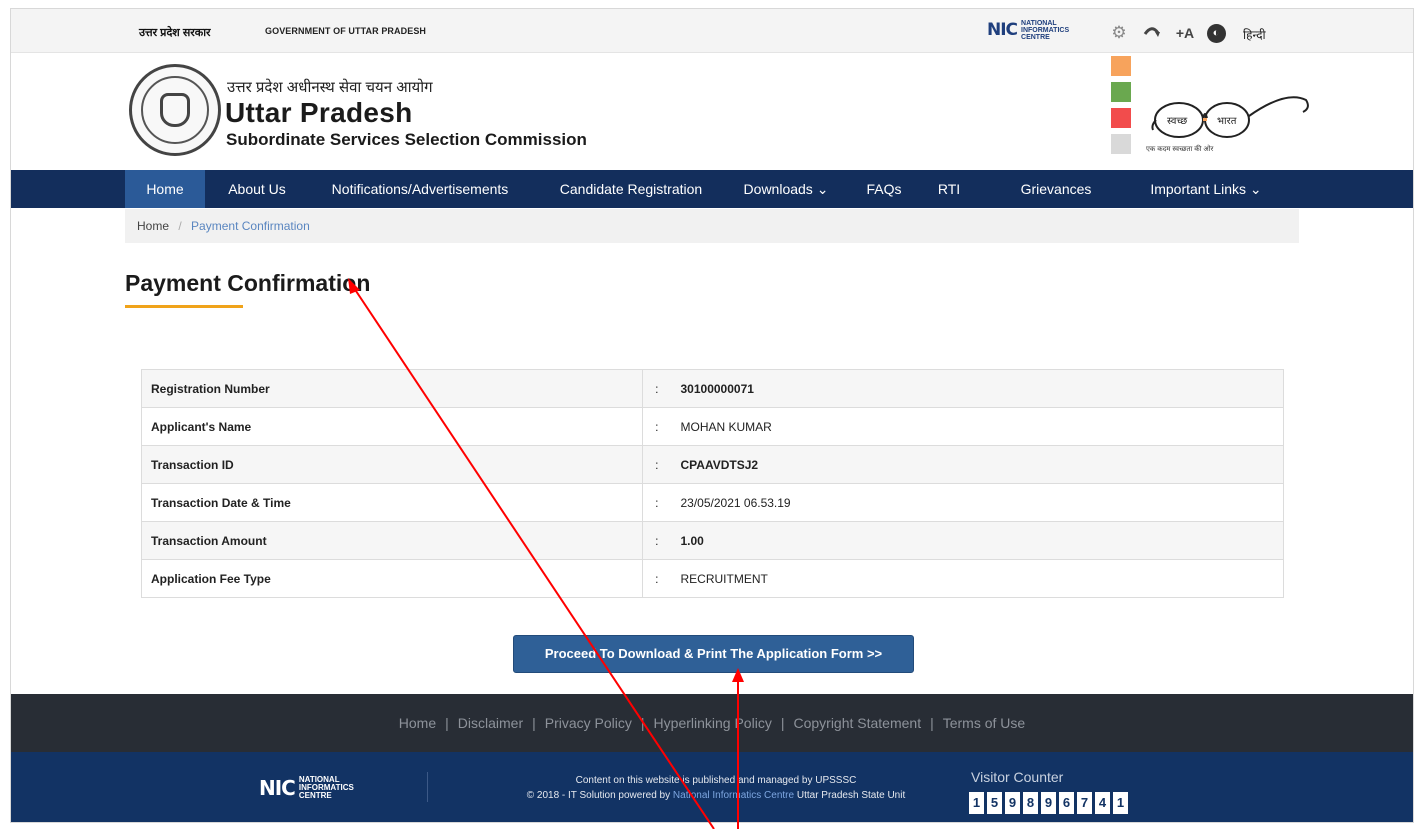  I want to click on table-row: Transaction ID : CPAAVDTSJ2, so click(712, 464).